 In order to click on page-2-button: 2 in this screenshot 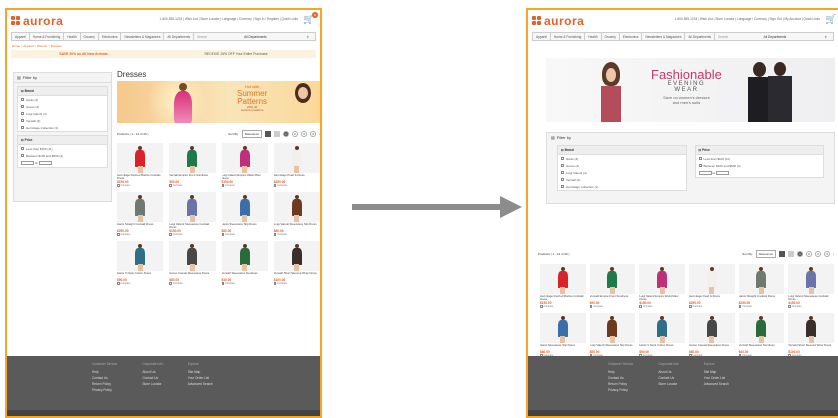, I will do `click(809, 254)`.